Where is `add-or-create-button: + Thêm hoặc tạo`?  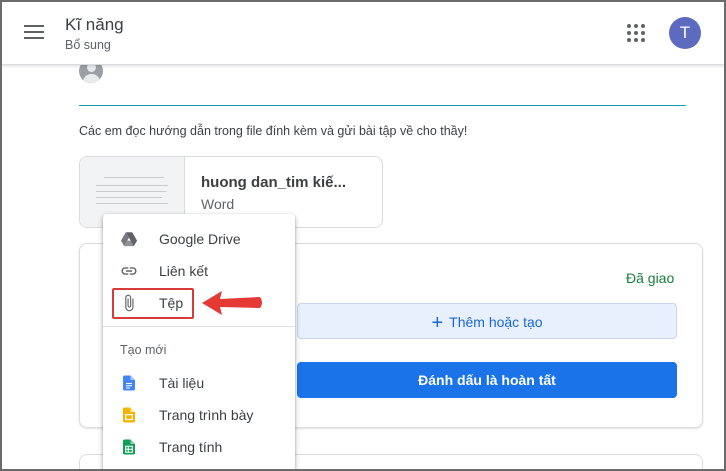 add-or-create-button: + Thêm hoặc tạo is located at coordinates (487, 321).